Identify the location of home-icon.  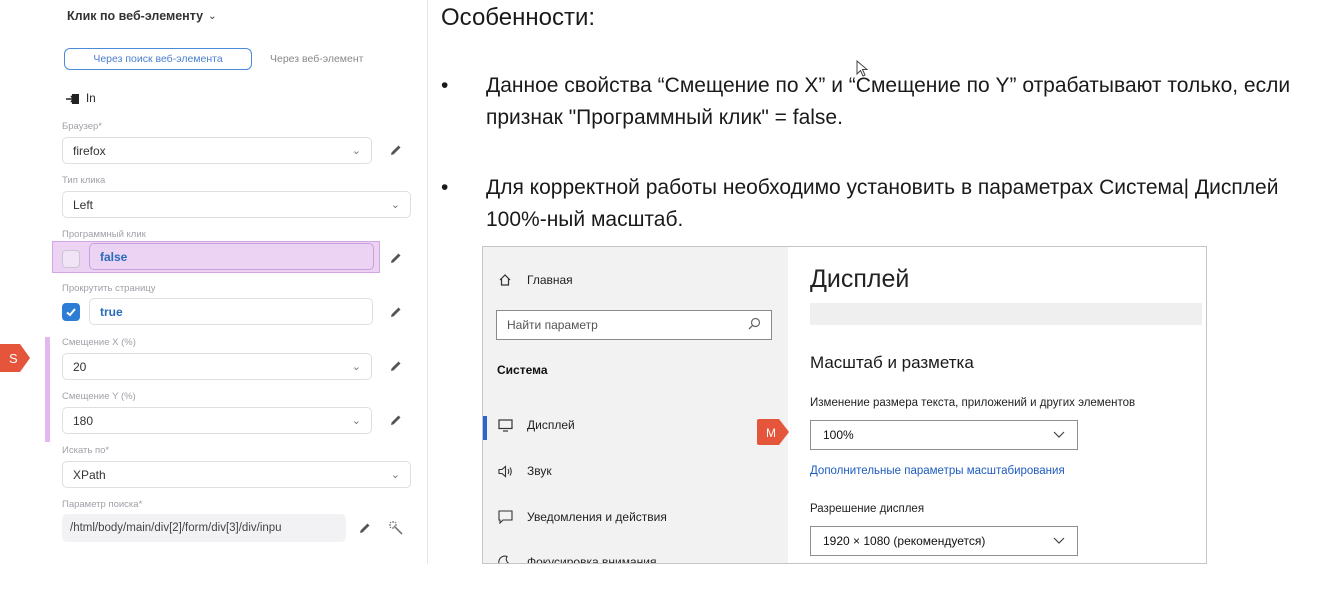
(505, 280).